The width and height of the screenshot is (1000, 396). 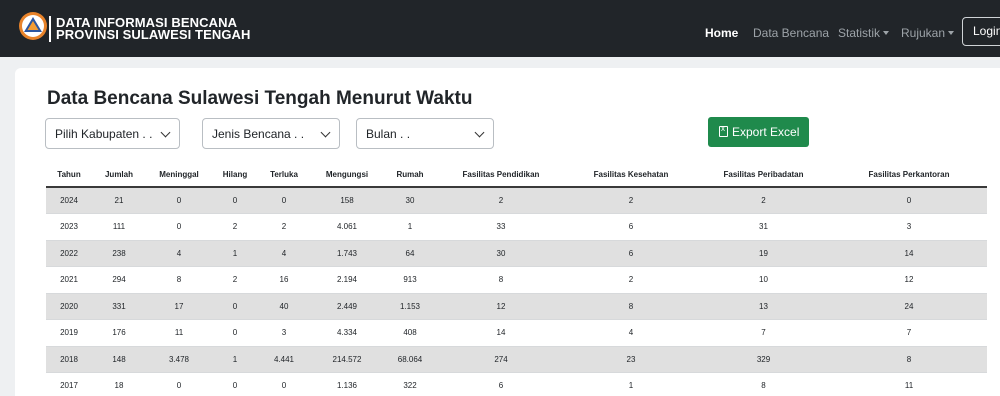 I want to click on col-header-fasilitas-kesehatan: Fasilitas Kesehatan, so click(x=631, y=175).